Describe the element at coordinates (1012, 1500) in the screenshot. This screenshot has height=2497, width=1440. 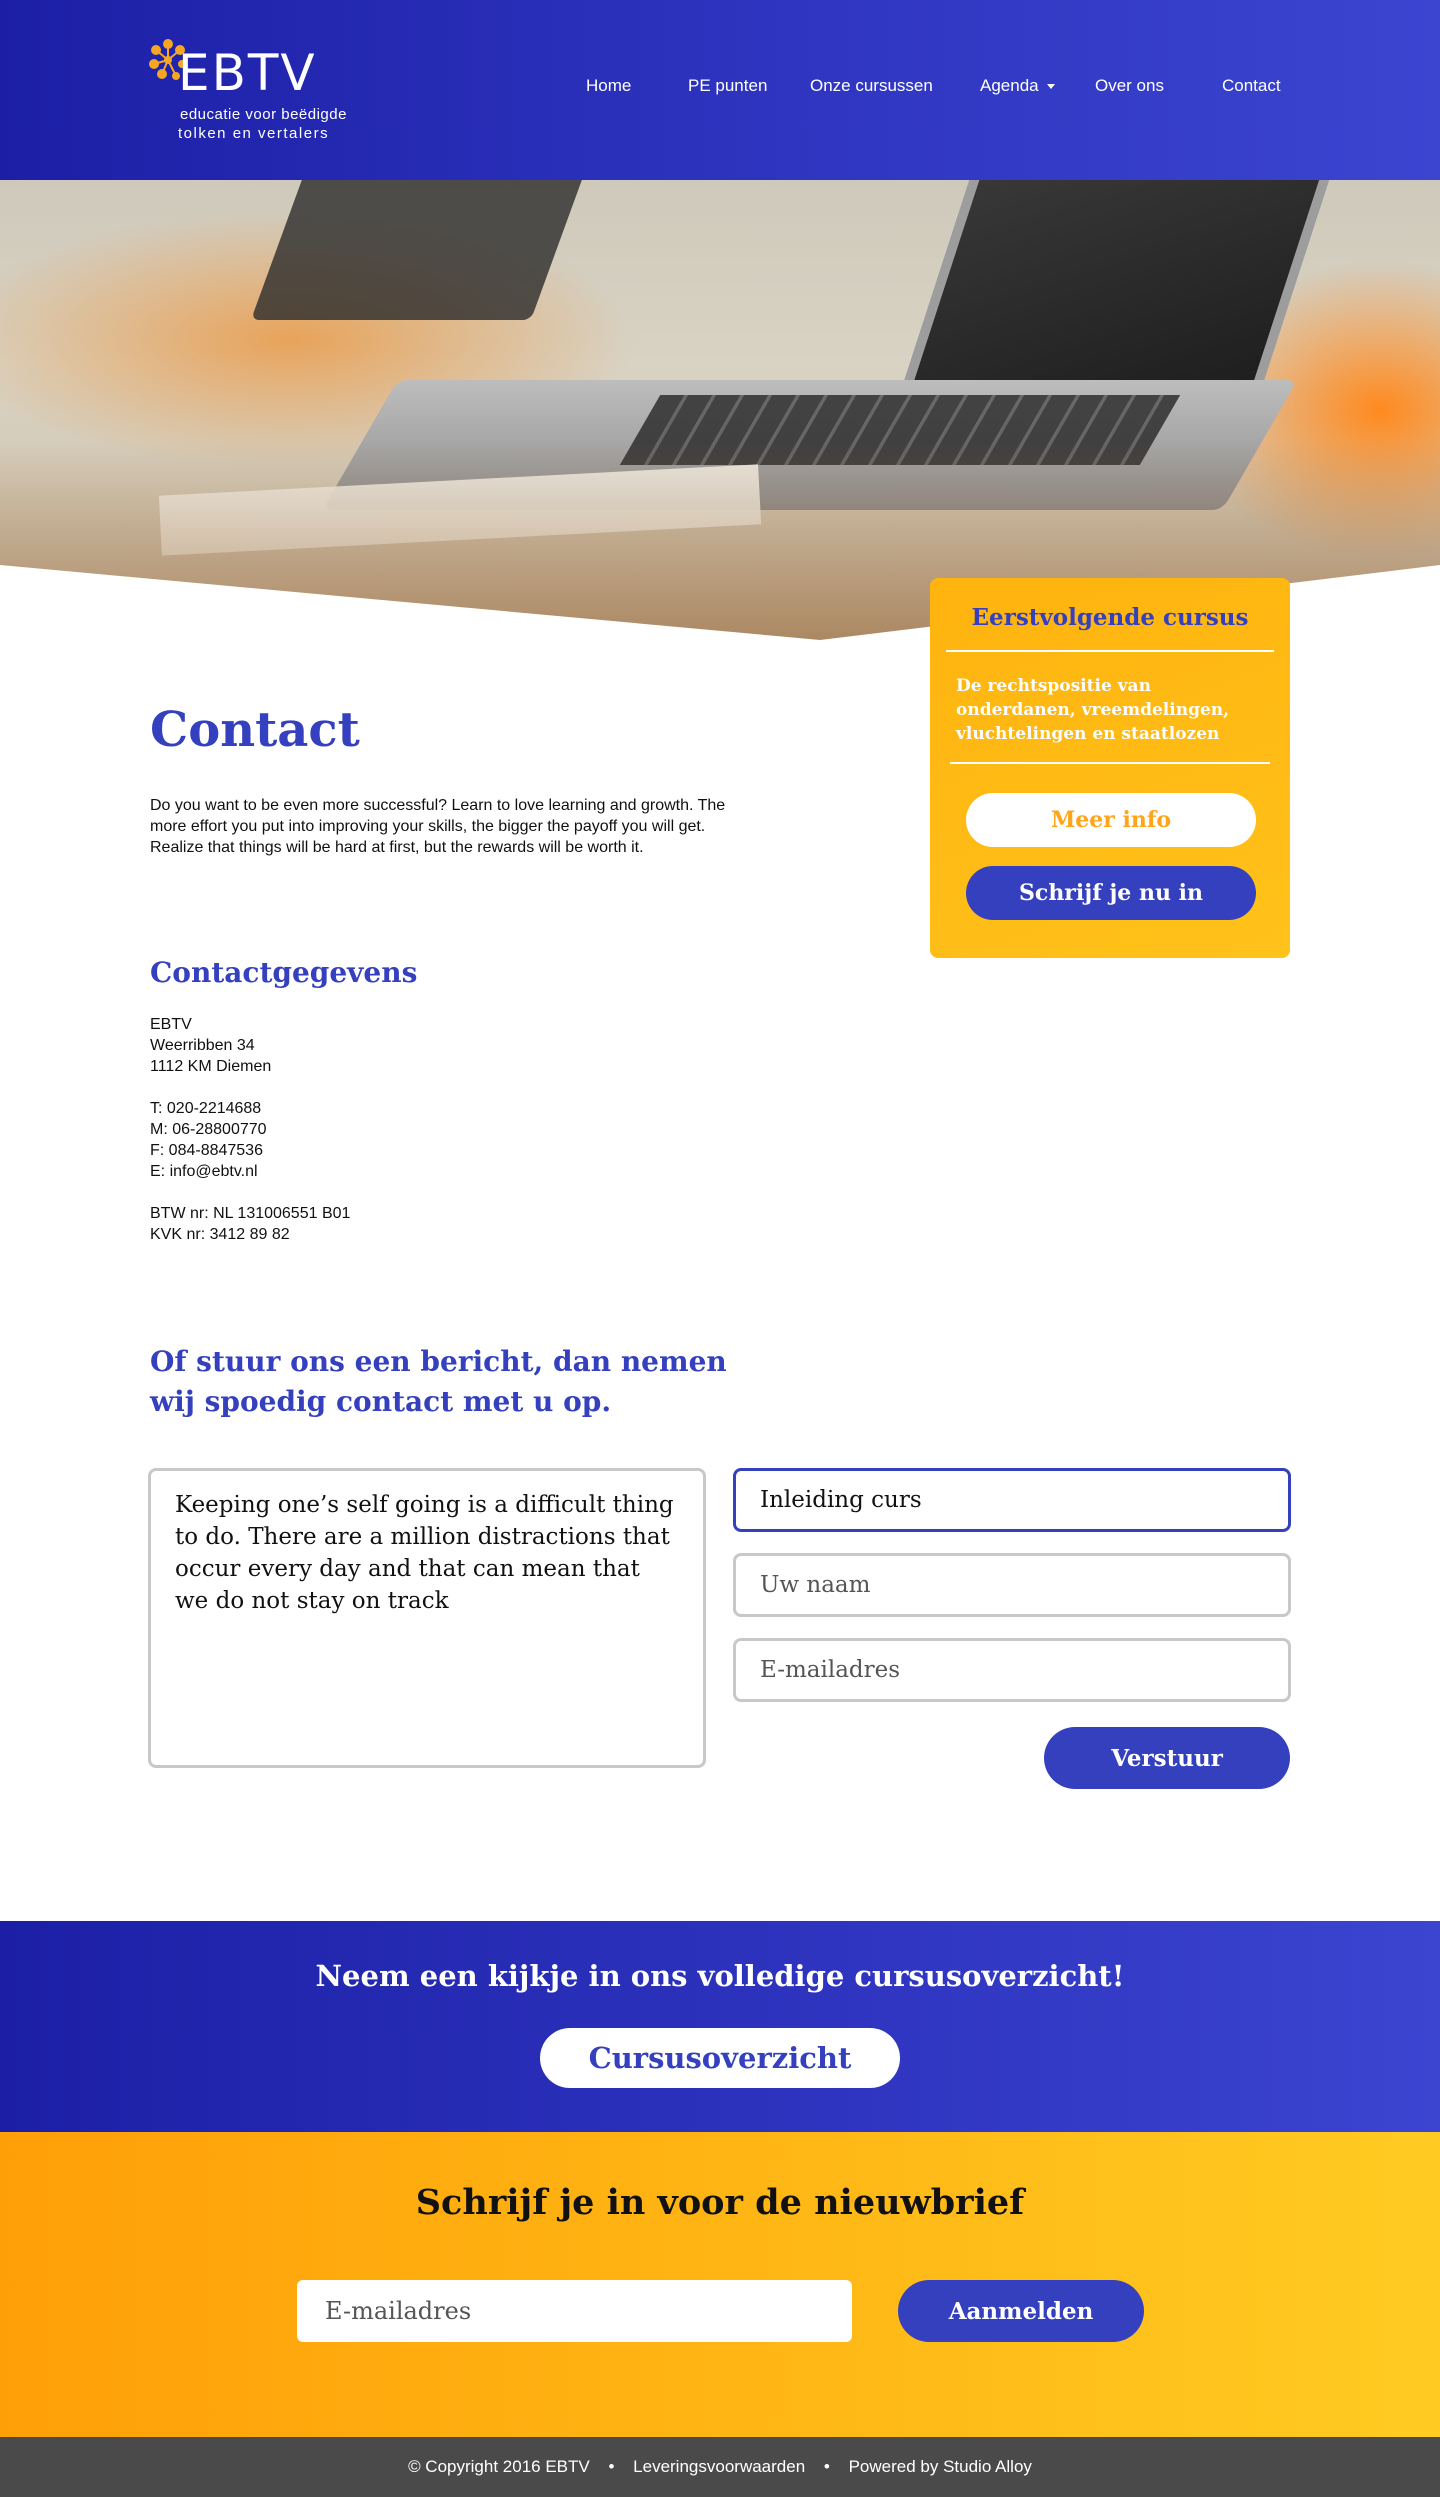
I see `subject-field` at that location.